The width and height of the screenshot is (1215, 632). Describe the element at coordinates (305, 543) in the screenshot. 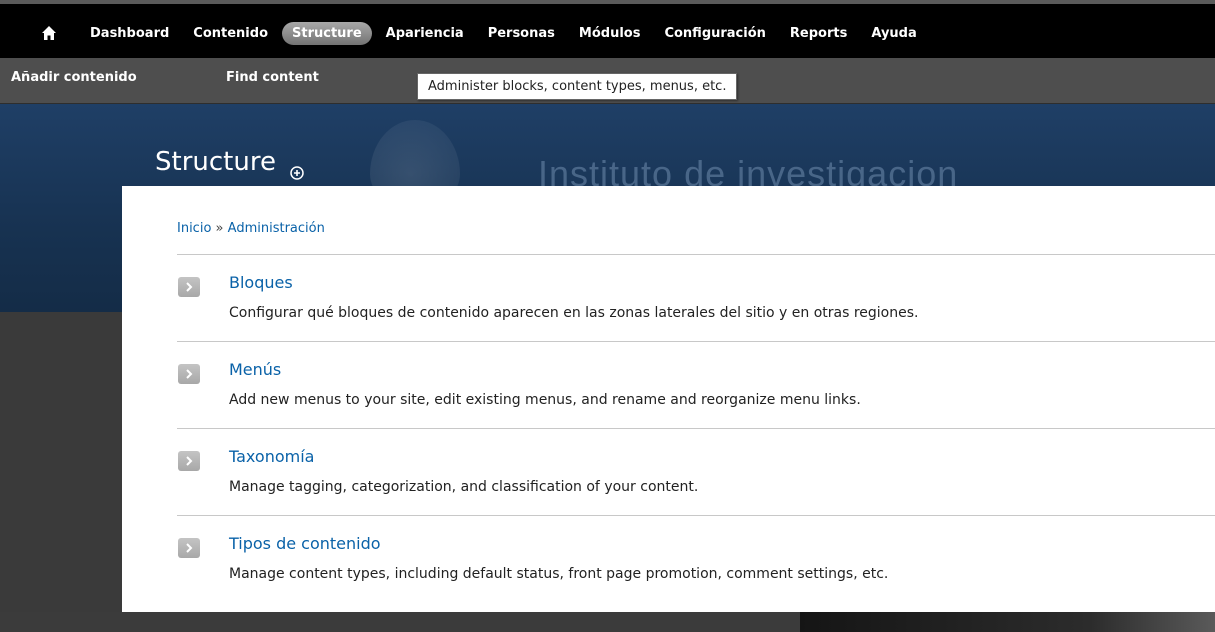

I see `admin-item-title: Tipos de contenido` at that location.